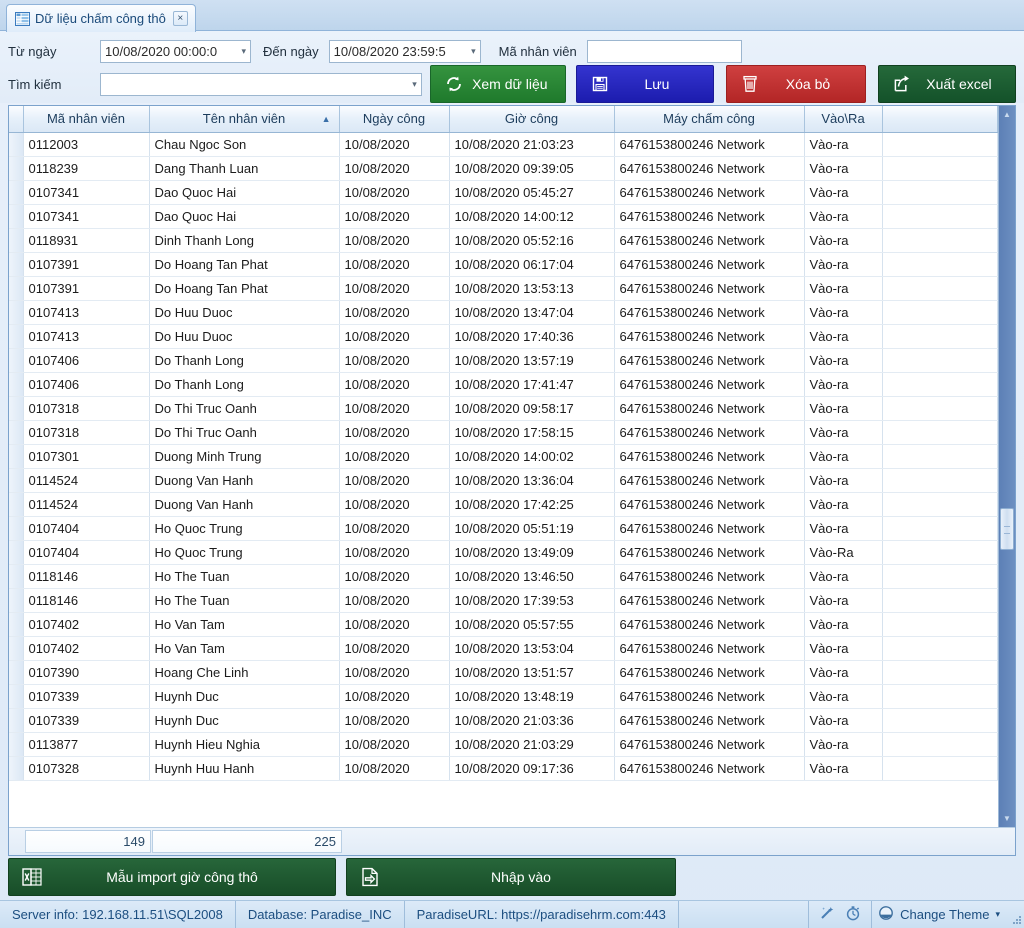 The width and height of the screenshot is (1024, 928). What do you see at coordinates (1007, 818) in the screenshot?
I see `scroll-down-icon: ▼` at bounding box center [1007, 818].